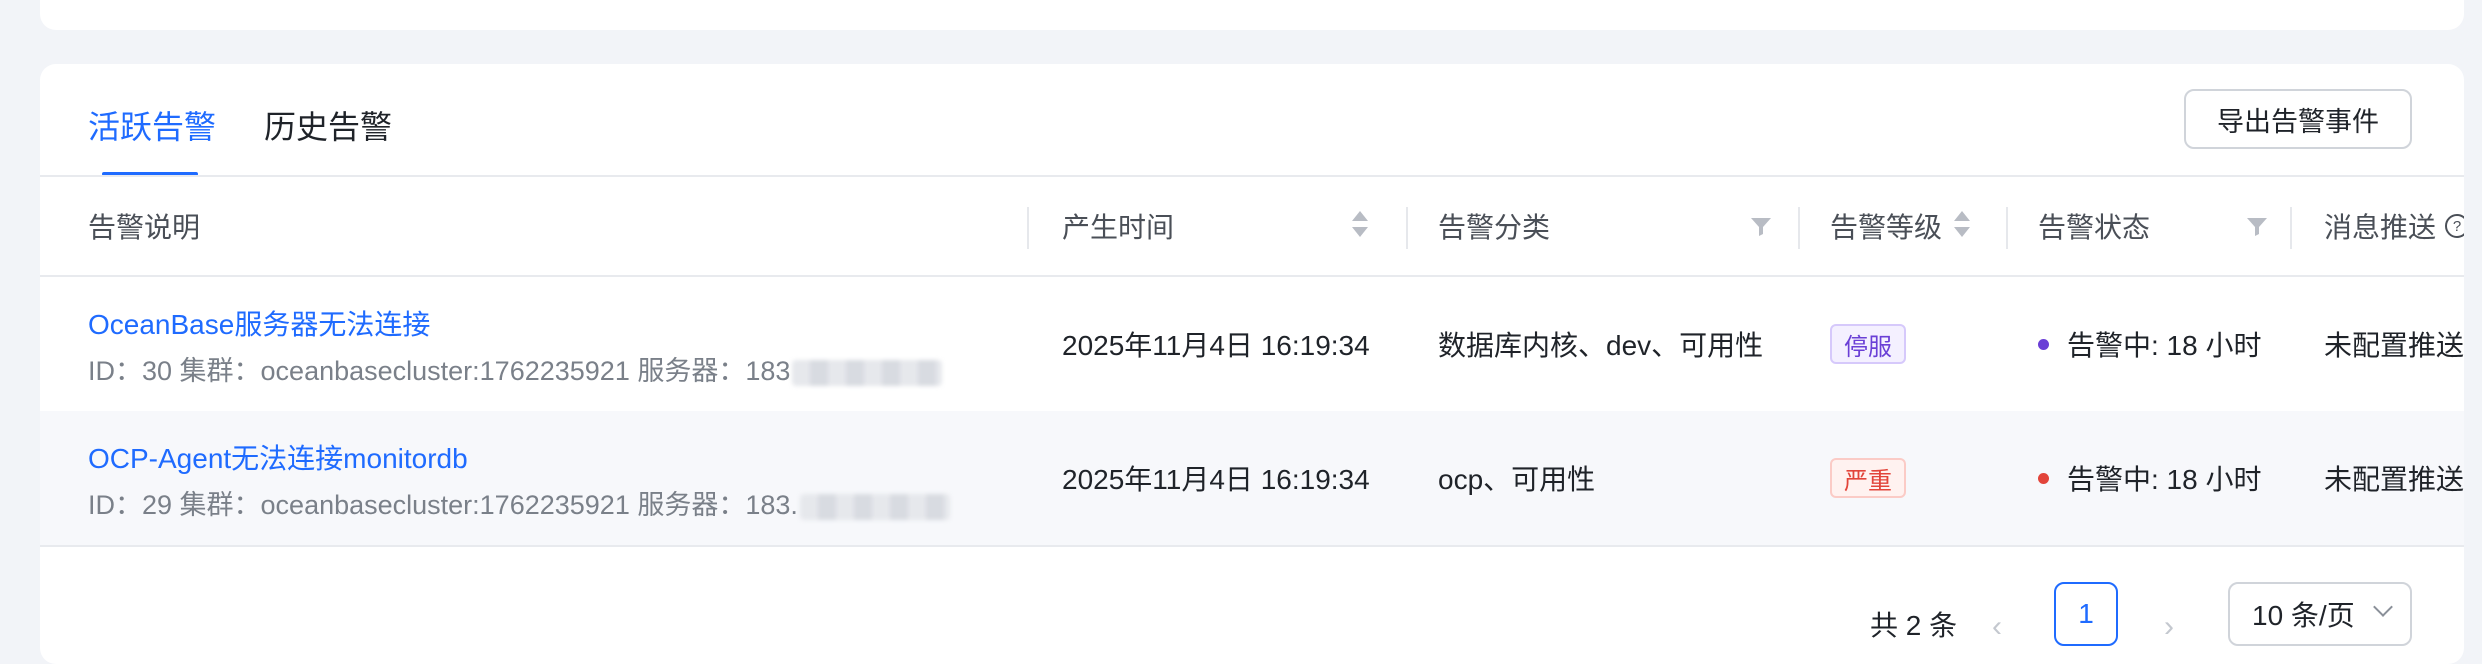 The width and height of the screenshot is (2482, 664). Describe the element at coordinates (1252, 546) in the screenshot. I see `divider` at that location.